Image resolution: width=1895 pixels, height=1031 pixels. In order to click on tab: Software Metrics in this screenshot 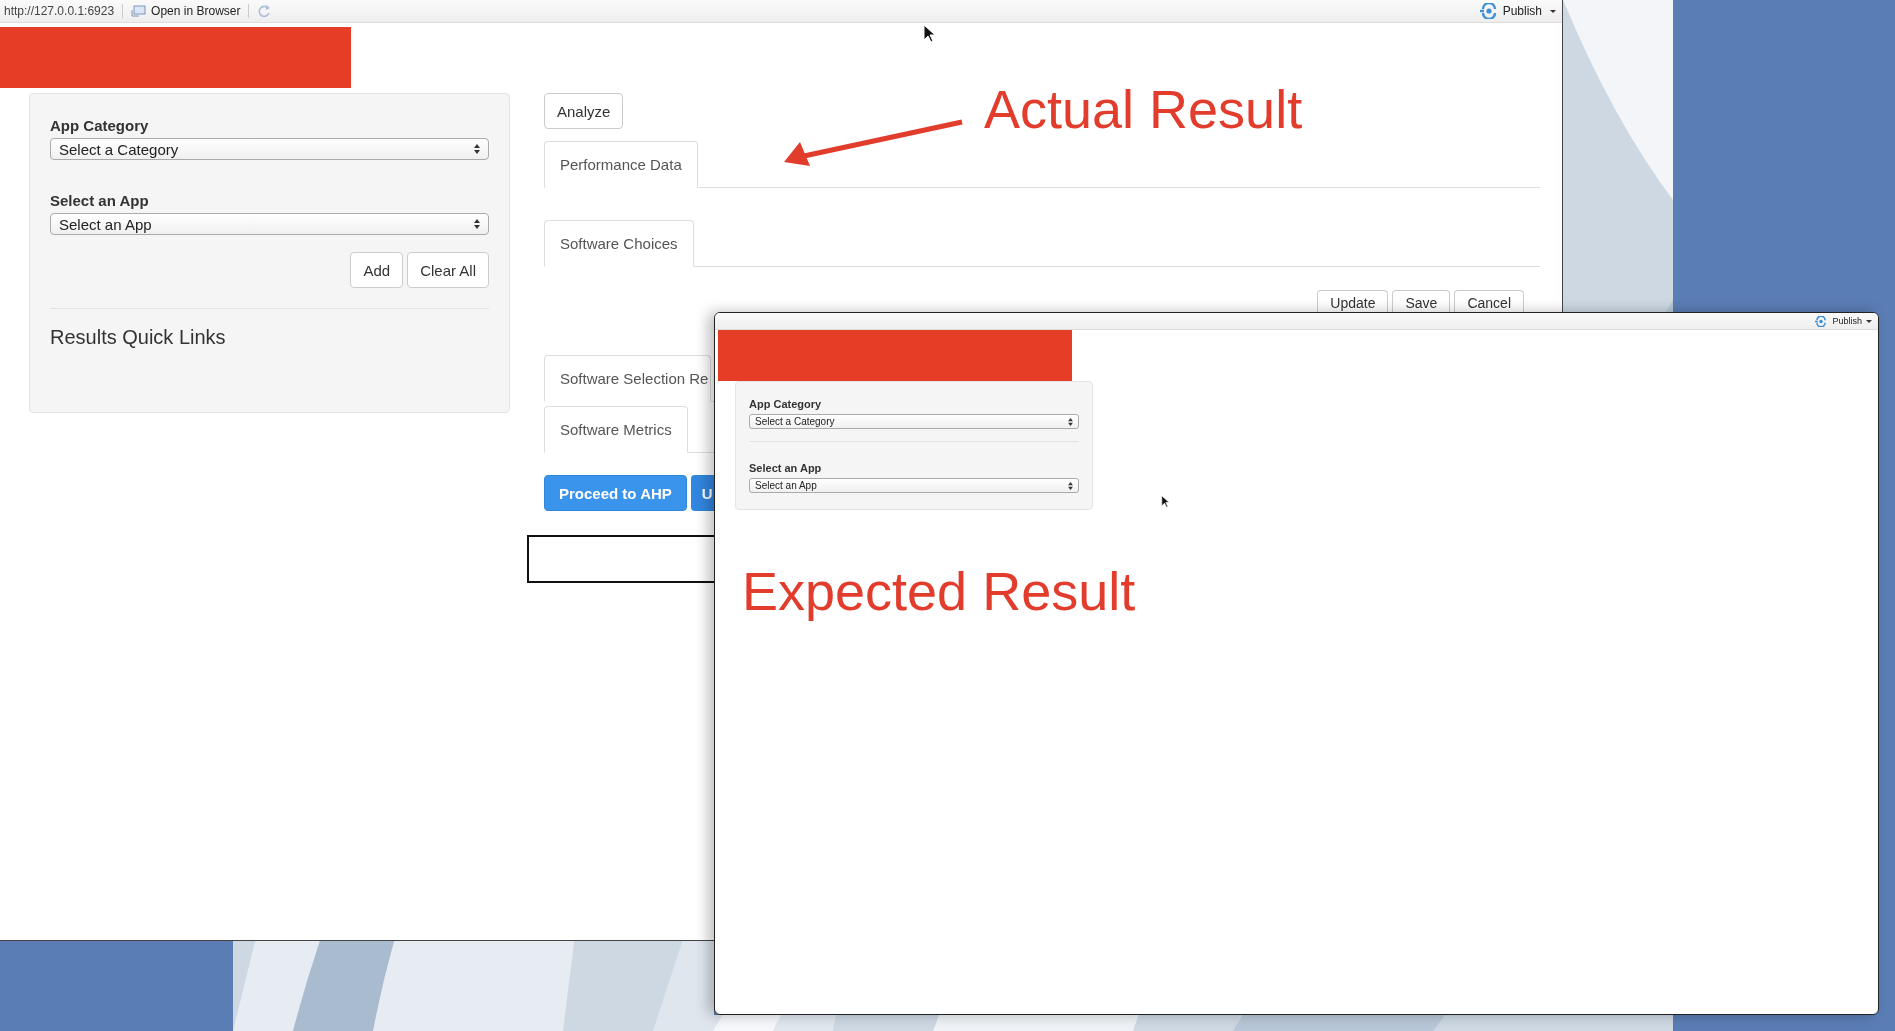, I will do `click(616, 429)`.